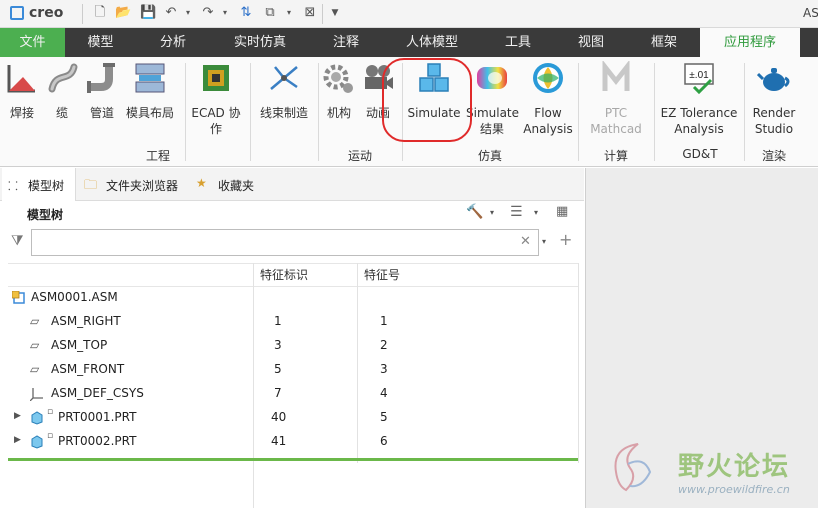 This screenshot has height=508, width=818. I want to click on tree-root-label: ASM0001.ASM, so click(74, 297).